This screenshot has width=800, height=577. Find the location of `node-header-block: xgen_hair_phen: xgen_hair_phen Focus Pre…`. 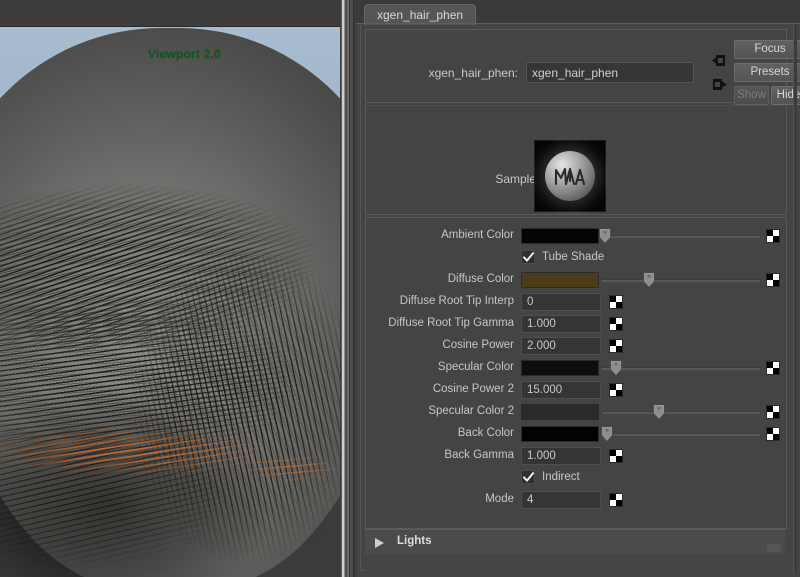

node-header-block: xgen_hair_phen: xgen_hair_phen Focus Pre… is located at coordinates (582, 67).